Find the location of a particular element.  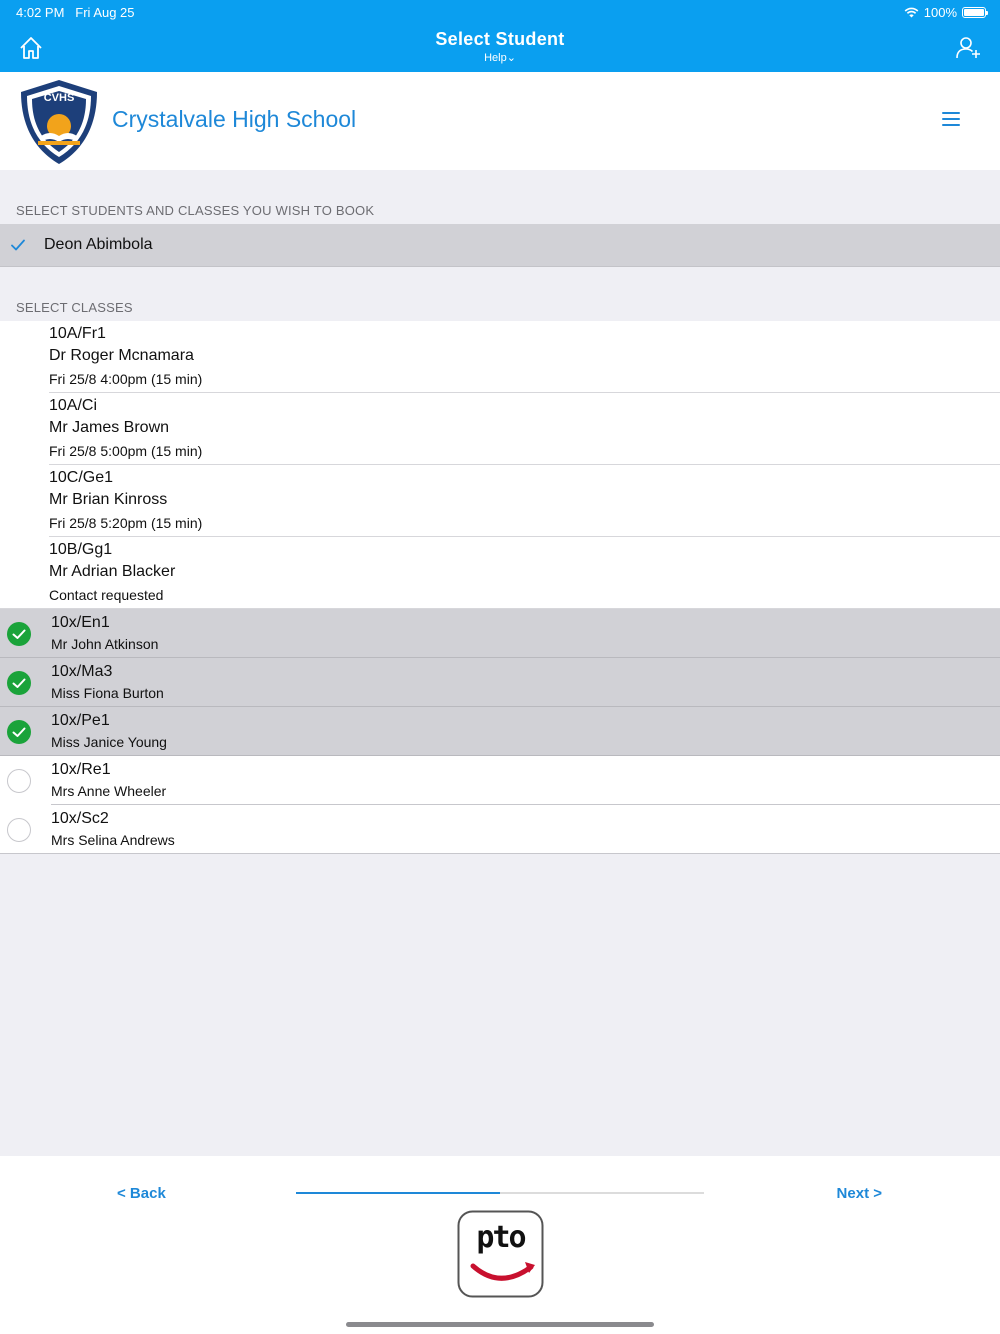

class-detail: Fri 25/8 5:20pm (15 min) is located at coordinates (126, 523).